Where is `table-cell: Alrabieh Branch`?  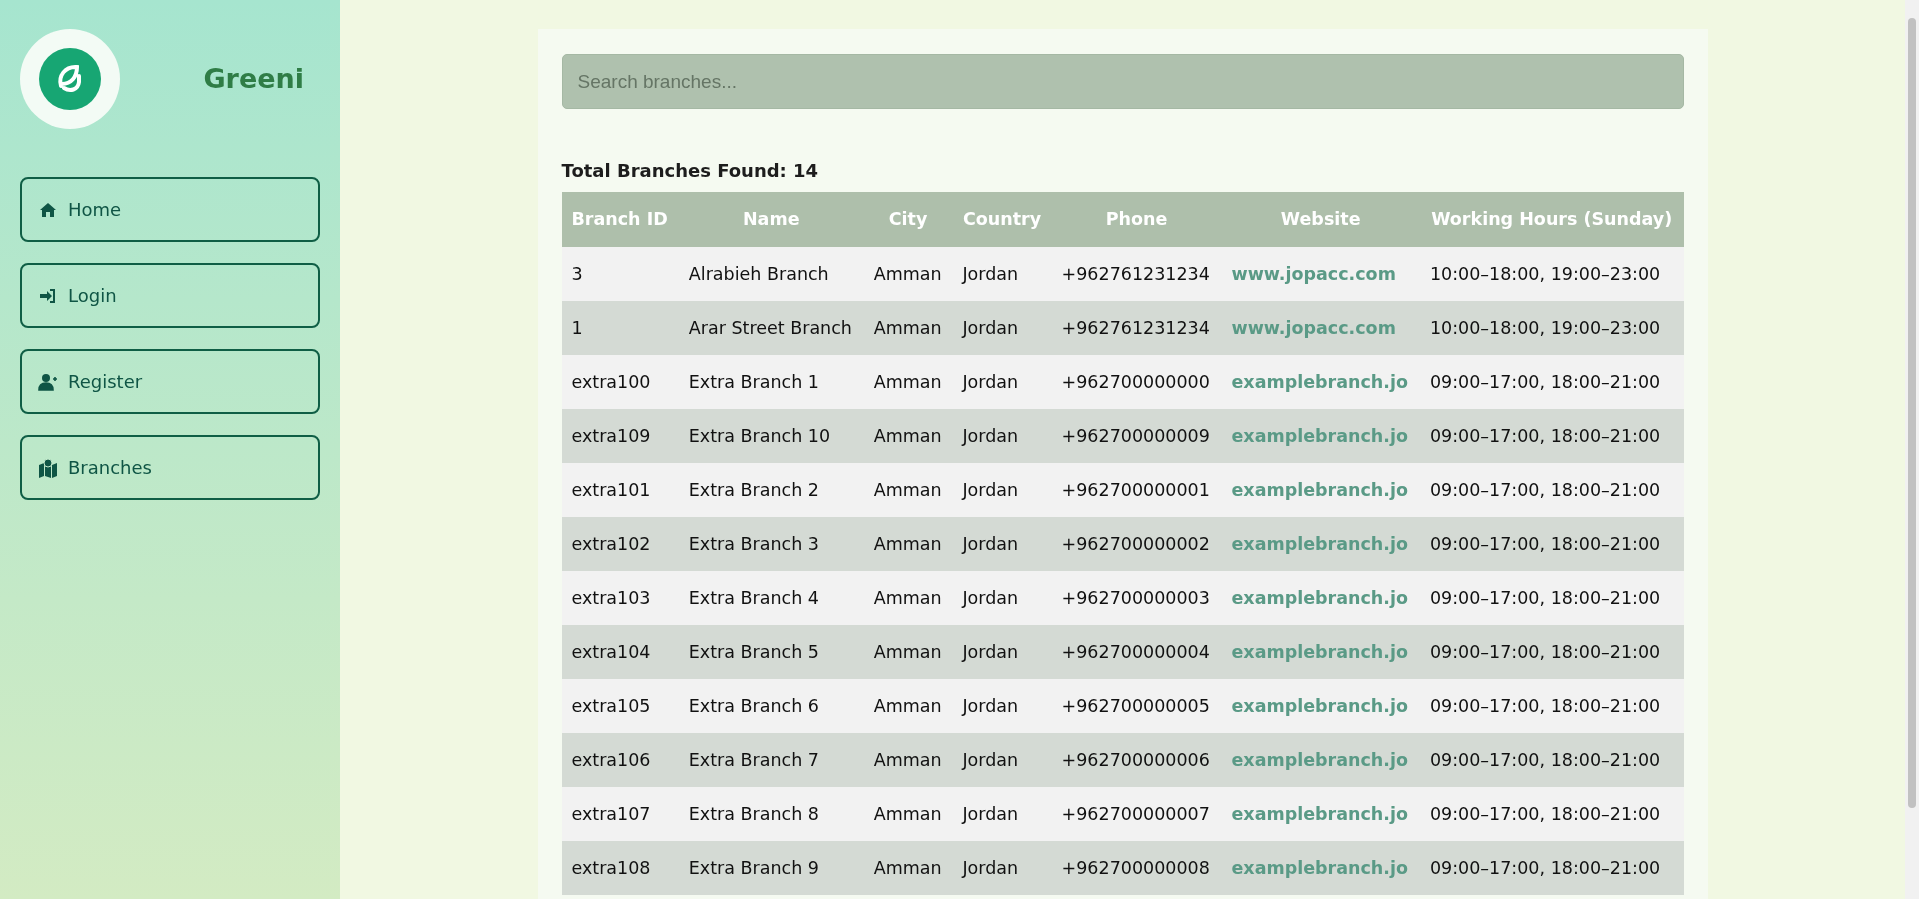 table-cell: Alrabieh Branch is located at coordinates (771, 274).